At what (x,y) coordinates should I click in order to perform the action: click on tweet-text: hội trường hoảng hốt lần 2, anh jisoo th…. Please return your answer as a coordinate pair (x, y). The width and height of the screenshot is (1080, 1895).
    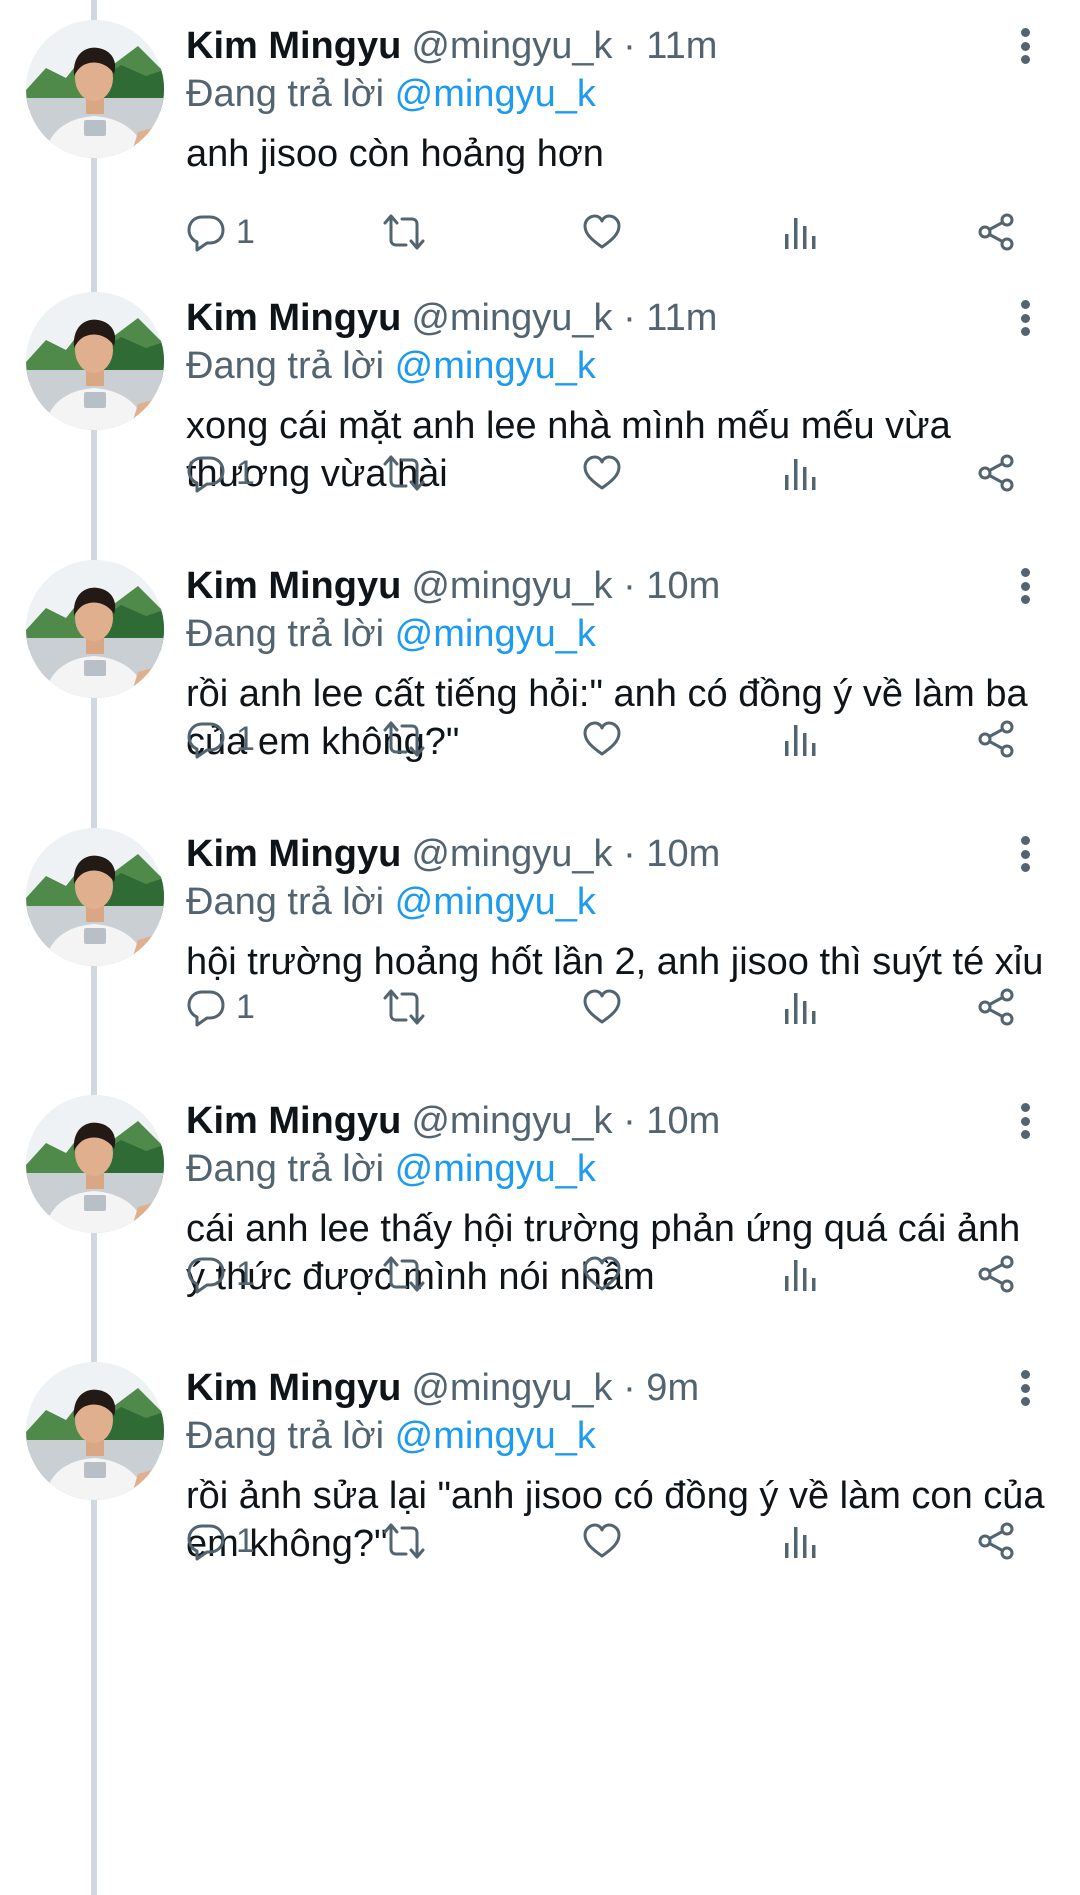
    Looking at the image, I should click on (615, 962).